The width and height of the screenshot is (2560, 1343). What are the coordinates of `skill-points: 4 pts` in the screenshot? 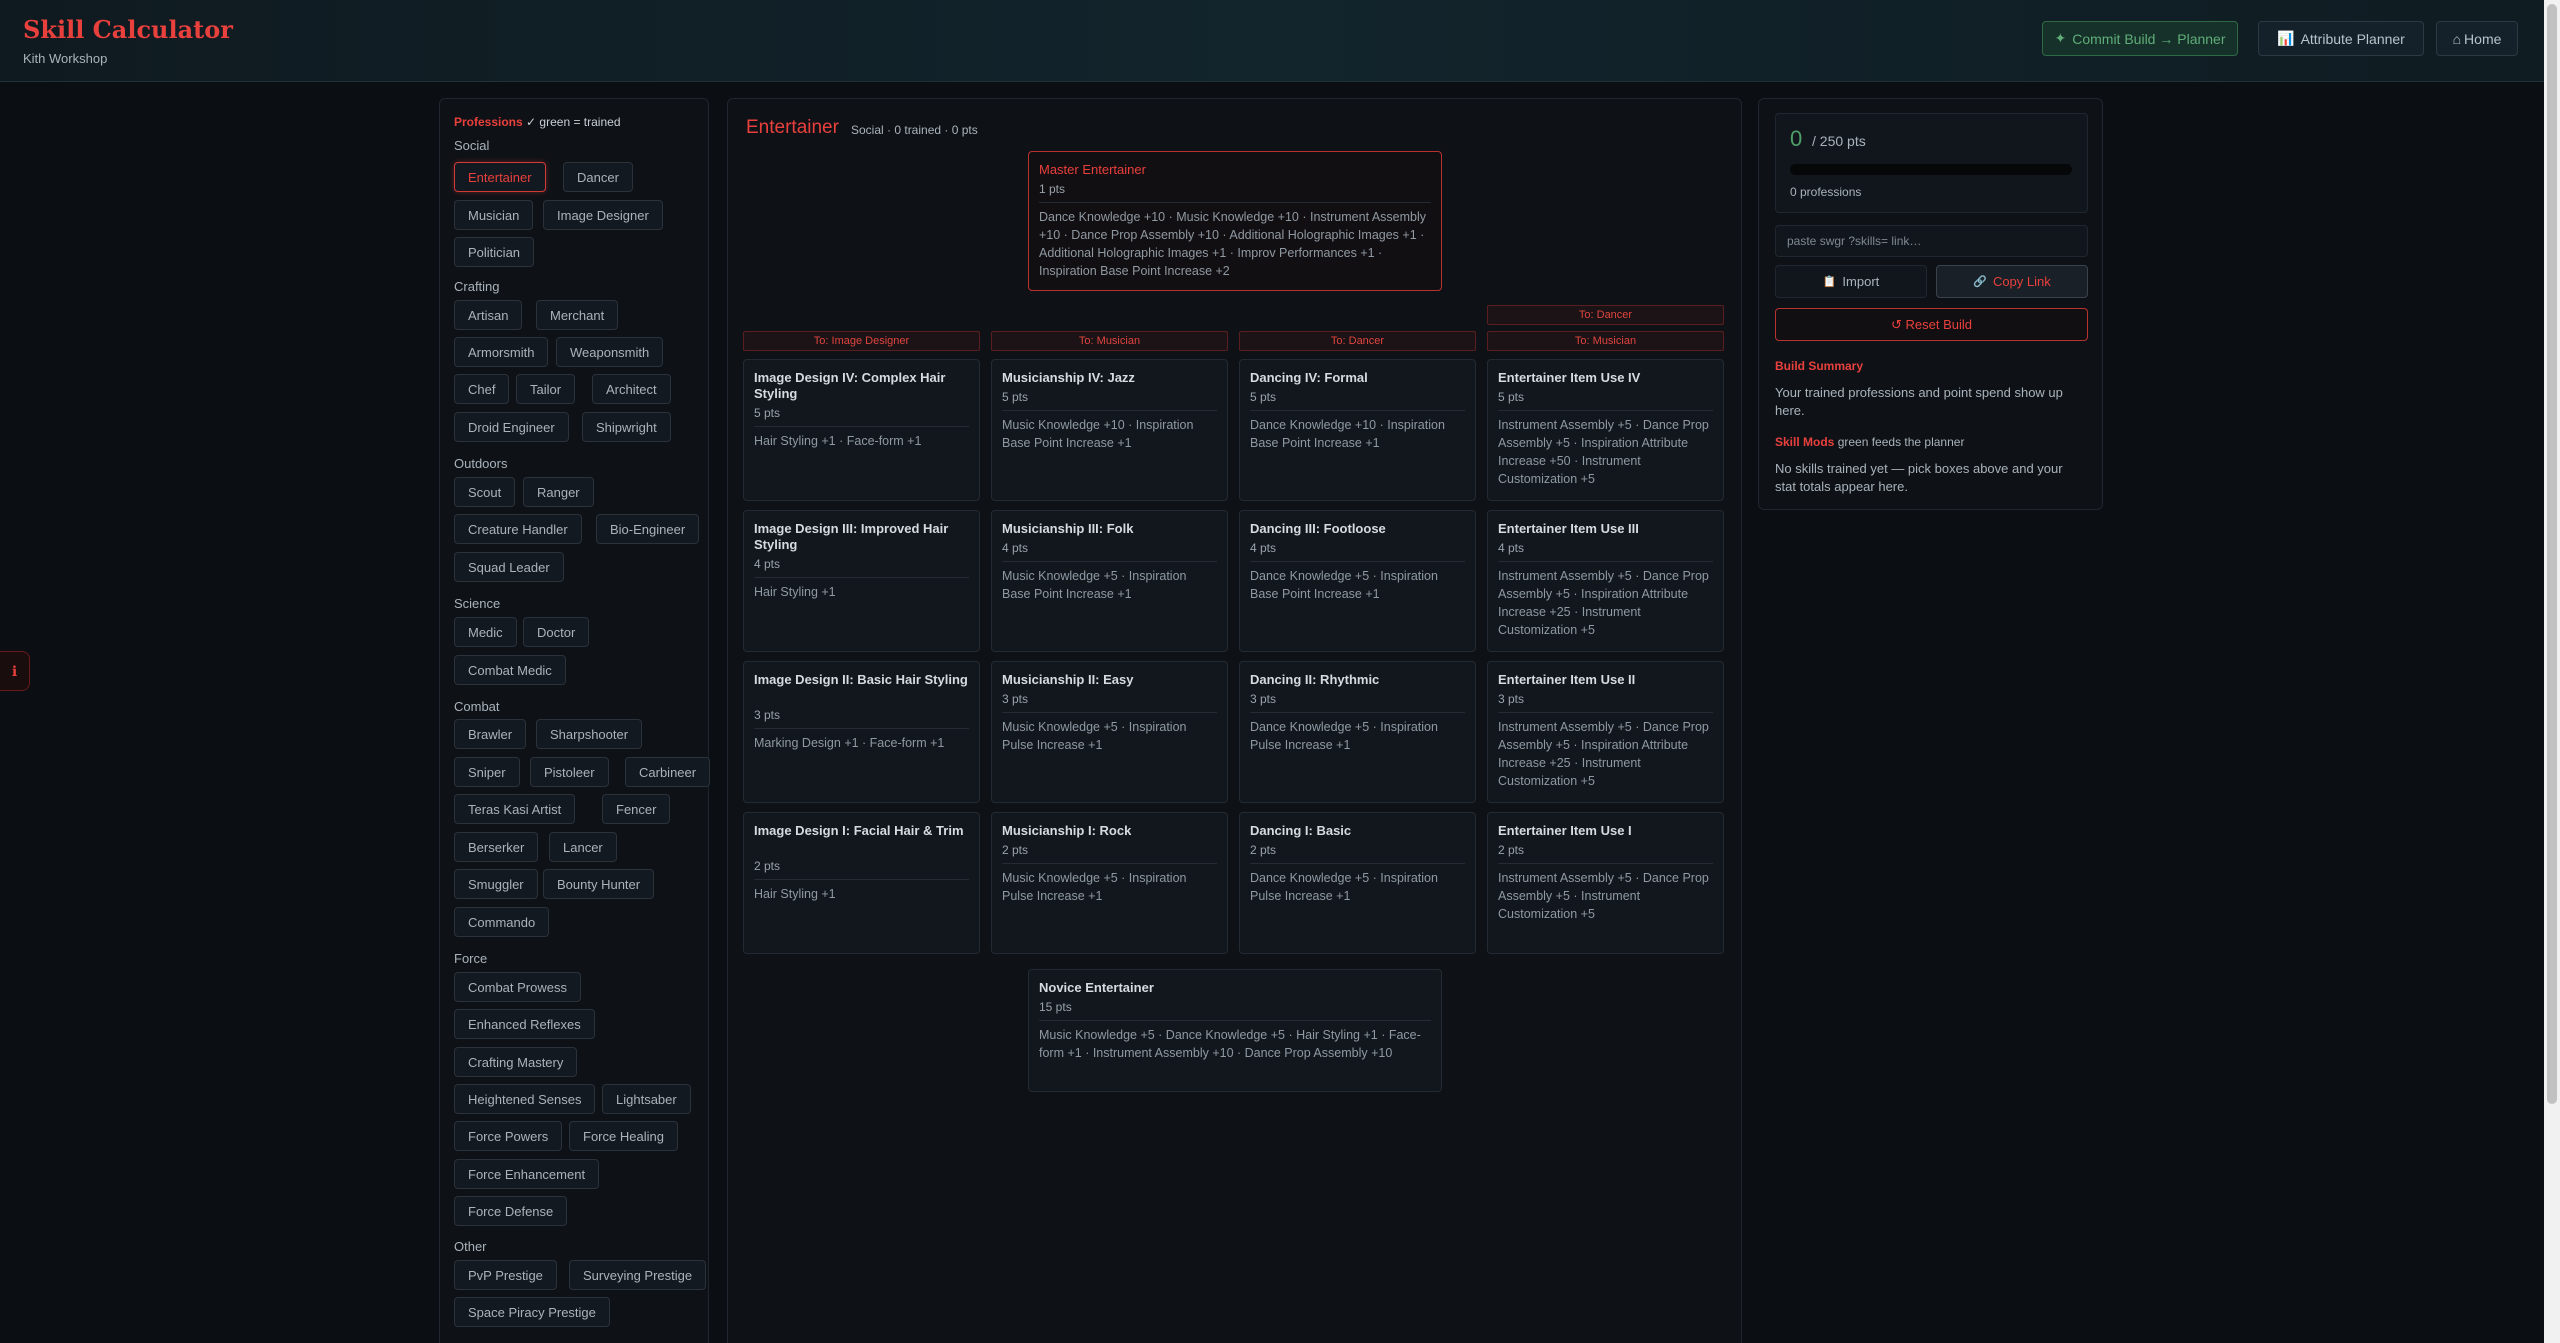 It's located at (1015, 548).